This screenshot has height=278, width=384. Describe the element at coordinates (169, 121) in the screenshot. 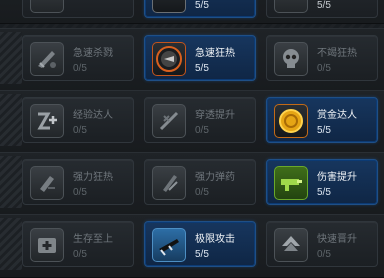

I see `penetration-icon` at that location.